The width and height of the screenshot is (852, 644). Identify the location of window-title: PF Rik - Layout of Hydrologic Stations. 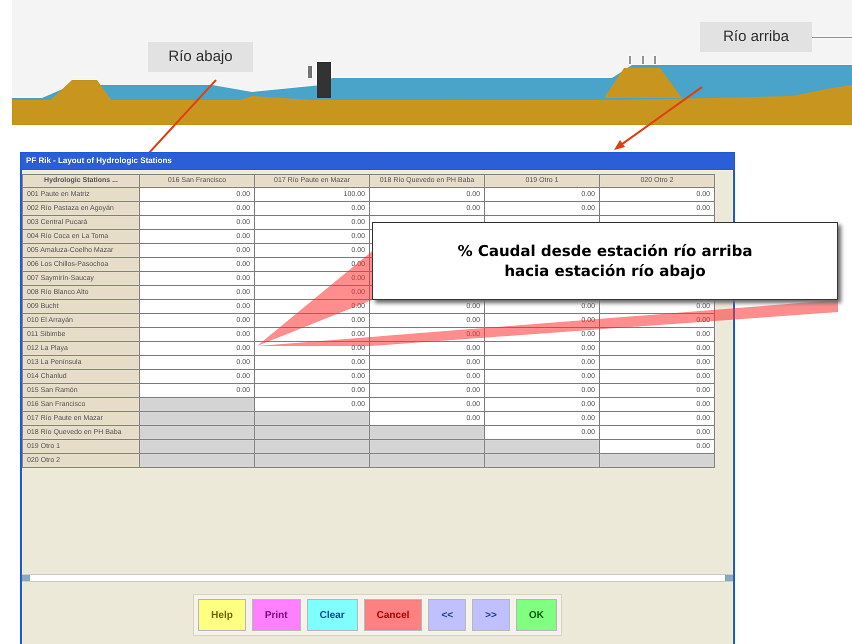
(99, 161).